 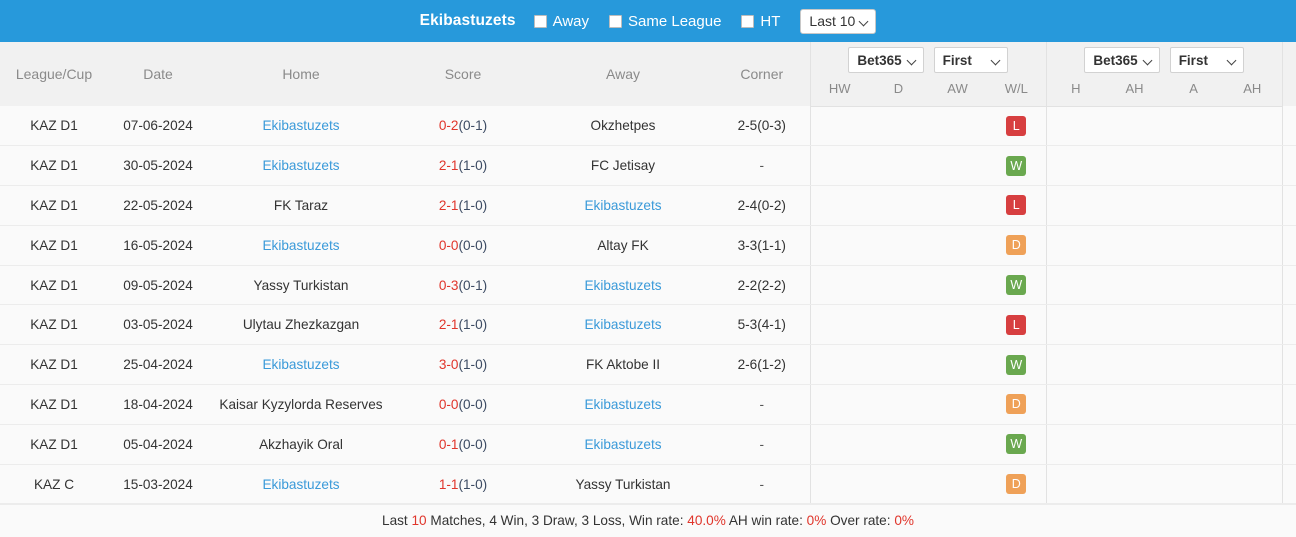 What do you see at coordinates (886, 60) in the screenshot?
I see `odds-1-bookmaker-select: Bet365` at bounding box center [886, 60].